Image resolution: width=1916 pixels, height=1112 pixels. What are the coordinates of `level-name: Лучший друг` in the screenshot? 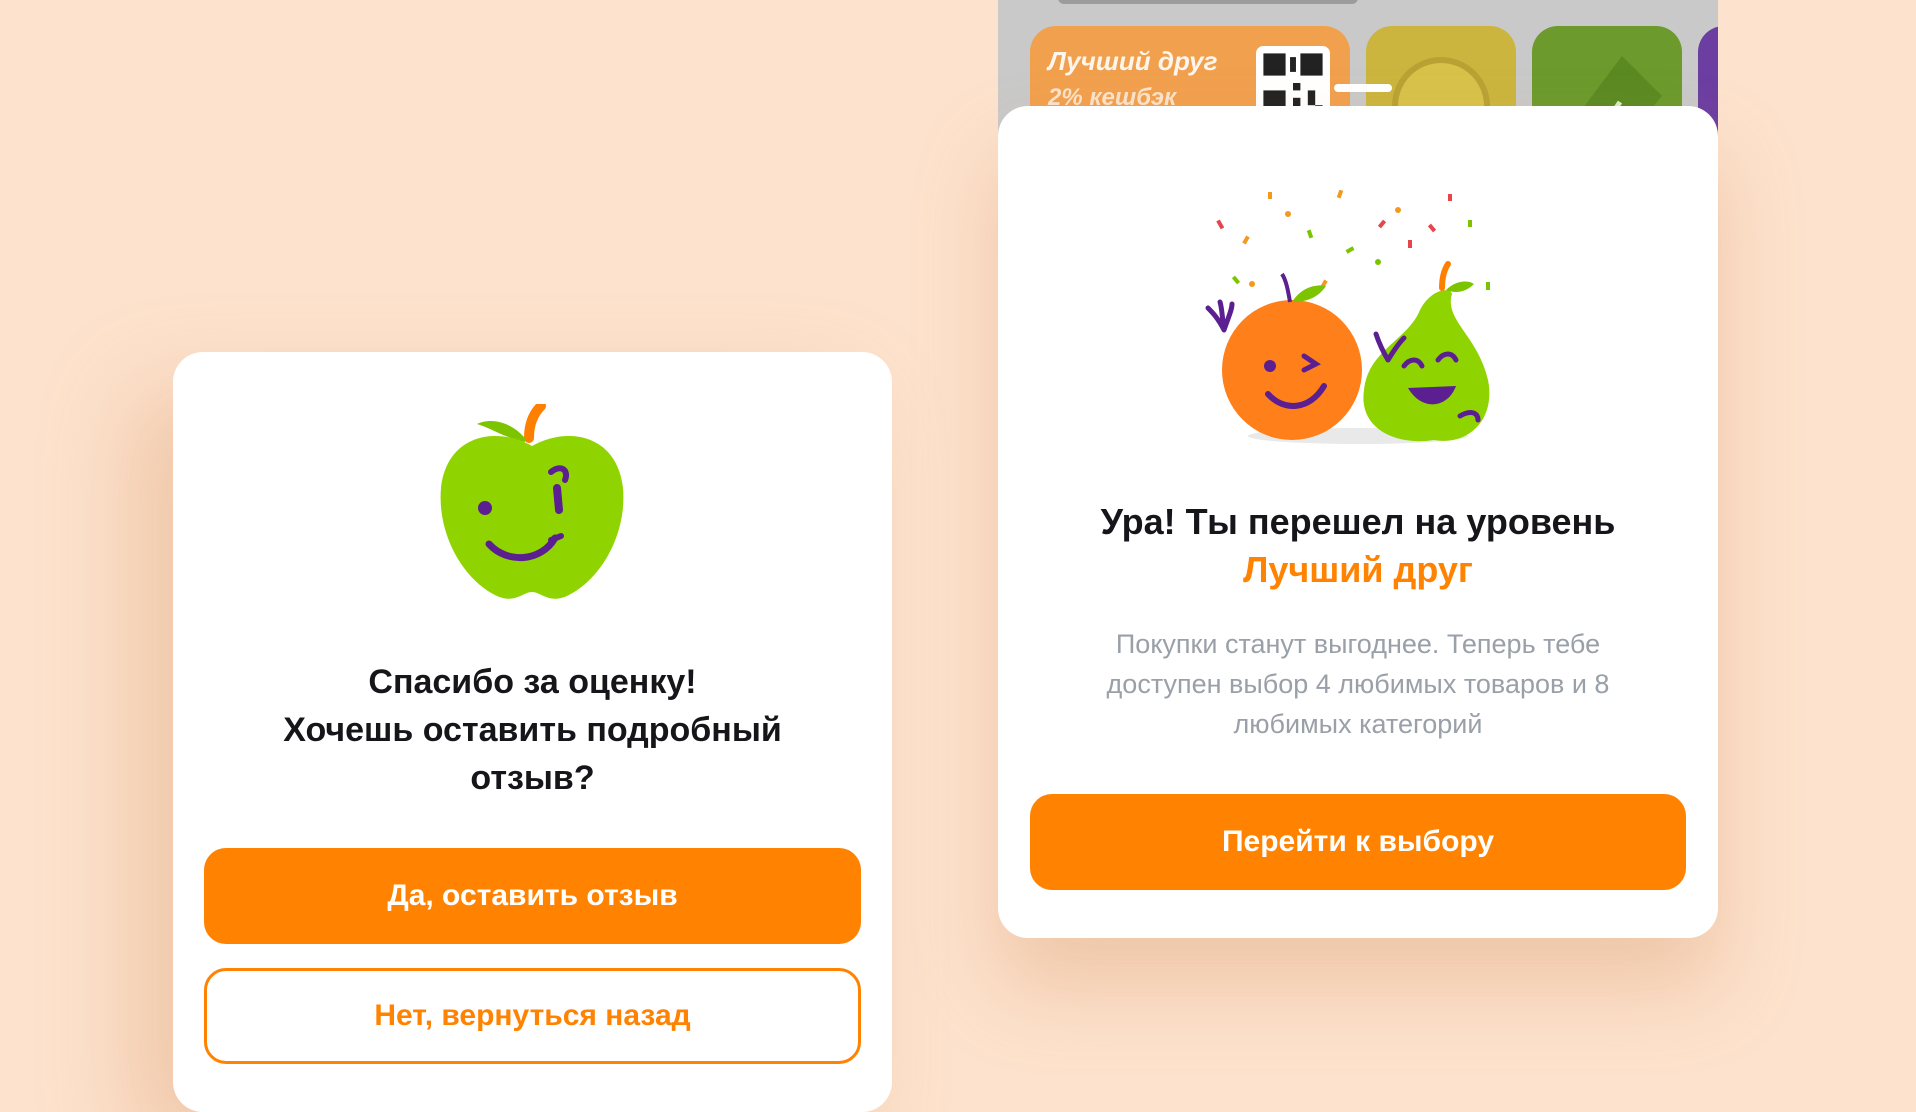 It's located at (1358, 569).